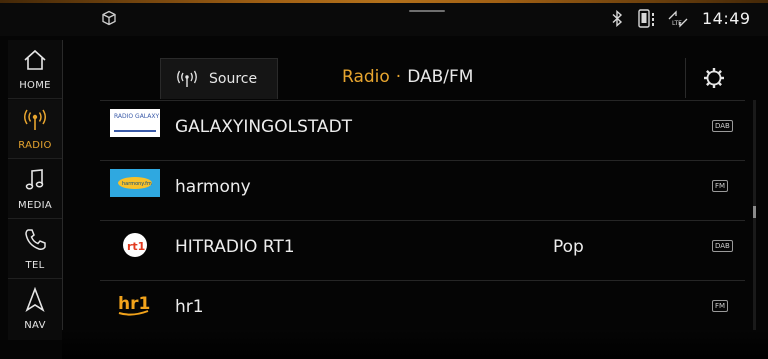  I want to click on main-nav: HOME RADIO MEDIA TEL NAV, so click(35, 190).